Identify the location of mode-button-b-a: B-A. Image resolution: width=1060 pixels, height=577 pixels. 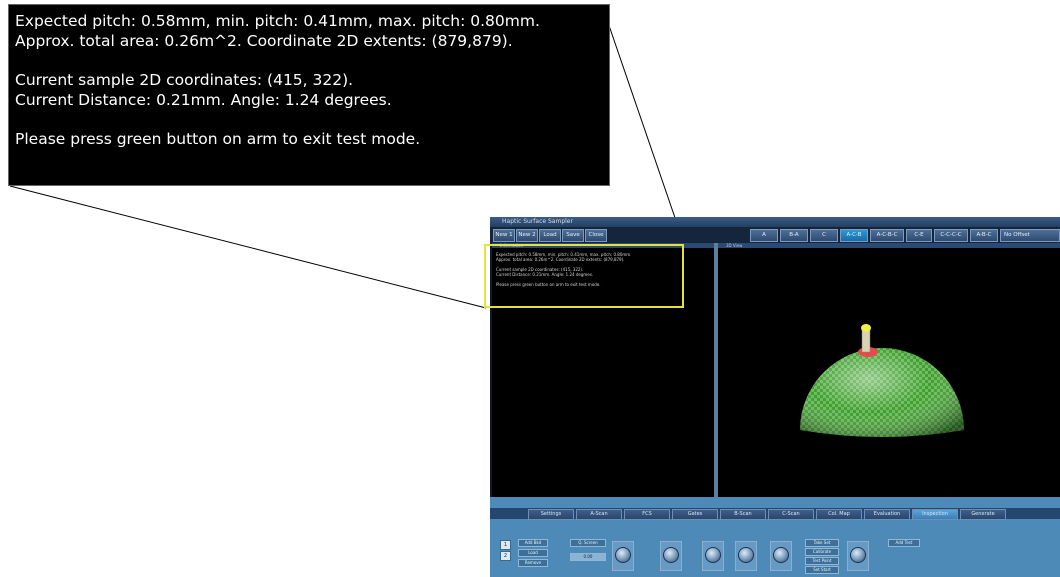
(794, 235).